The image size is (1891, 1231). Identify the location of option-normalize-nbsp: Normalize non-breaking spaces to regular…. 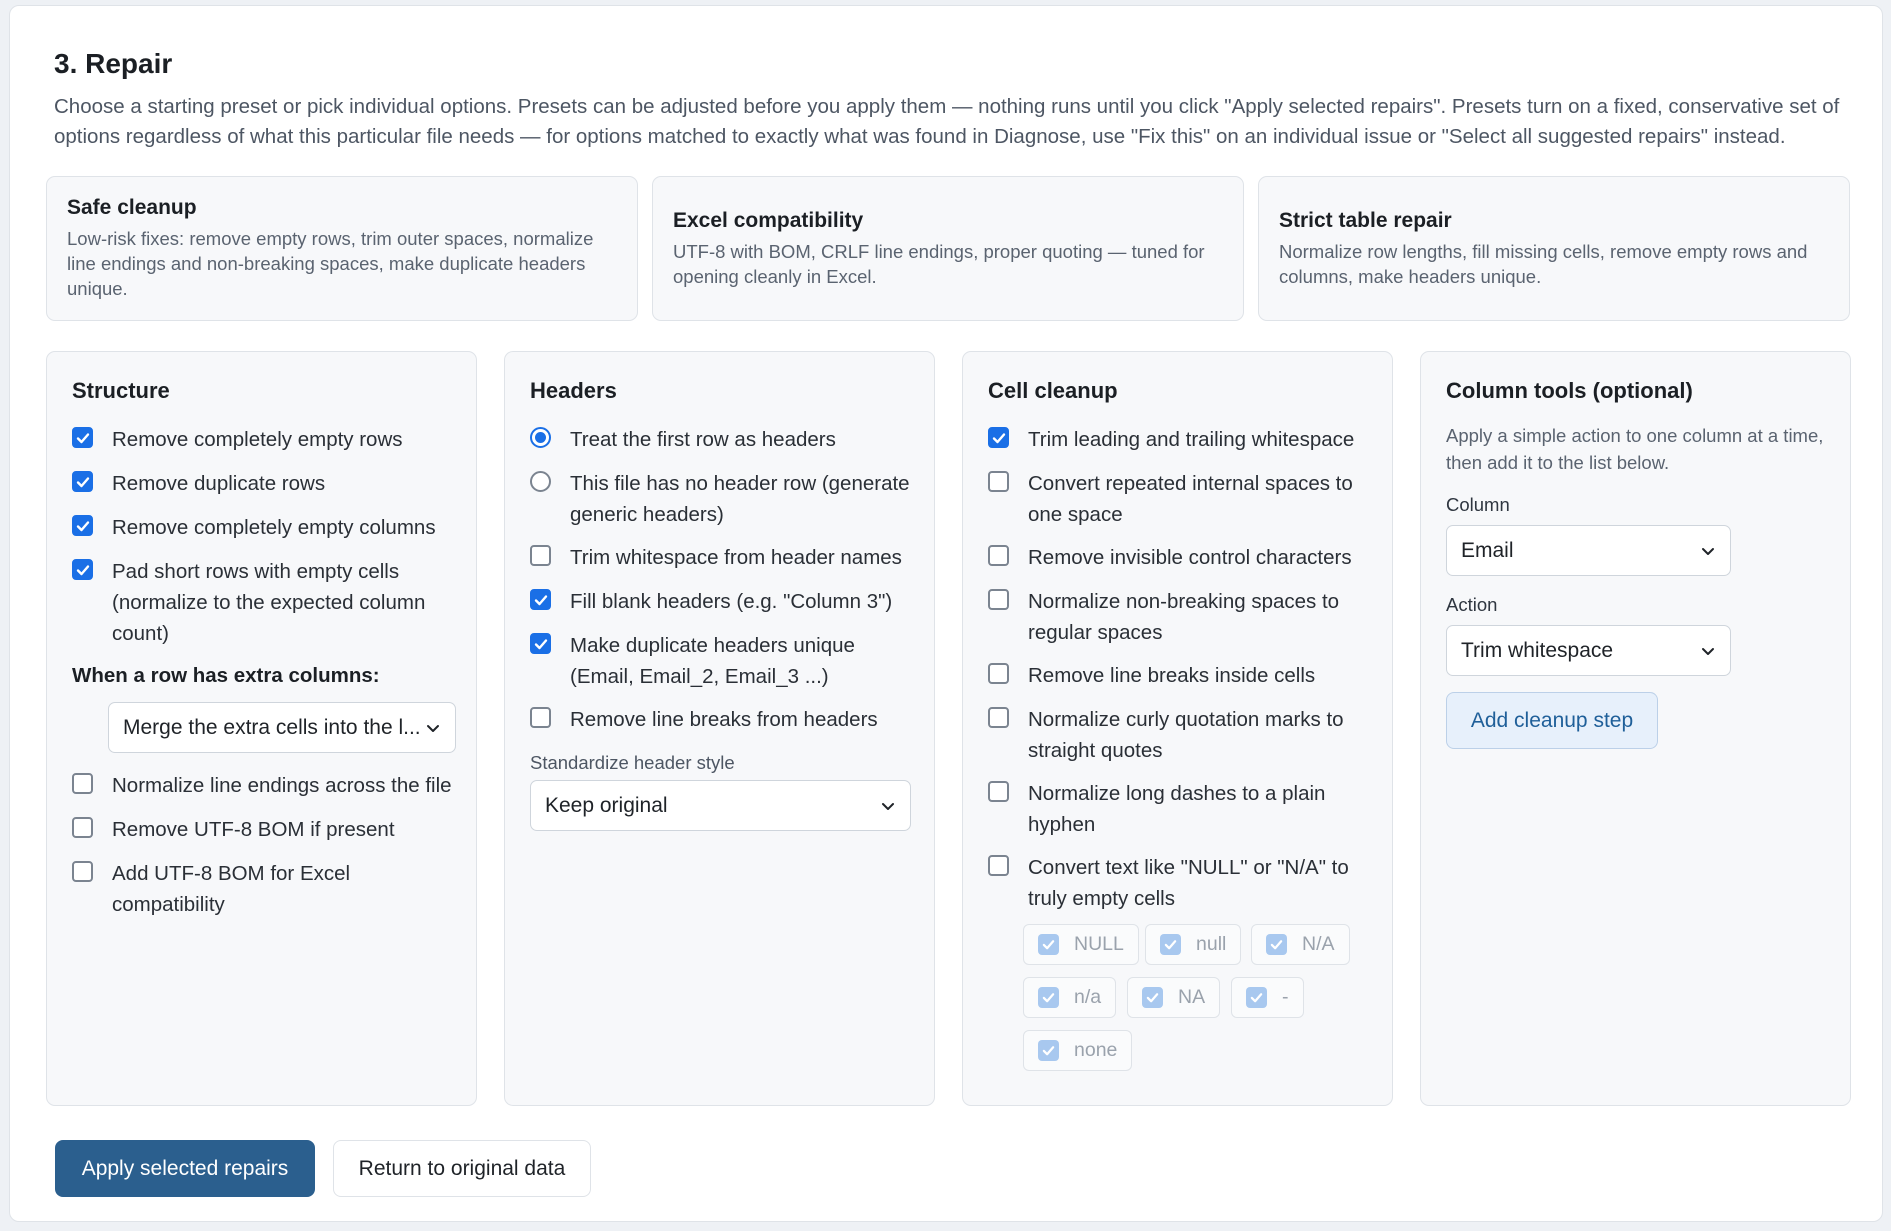
(1181, 617).